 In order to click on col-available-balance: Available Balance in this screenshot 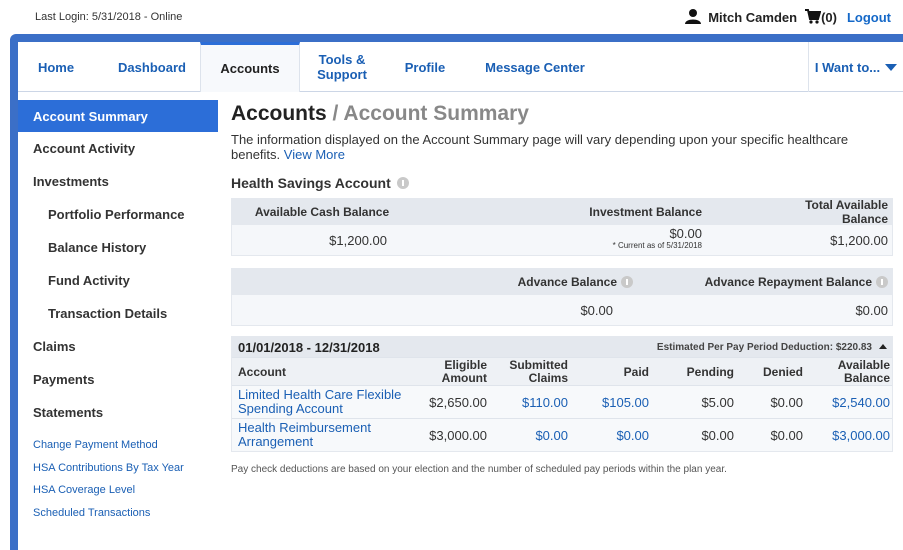, I will do `click(847, 371)`.